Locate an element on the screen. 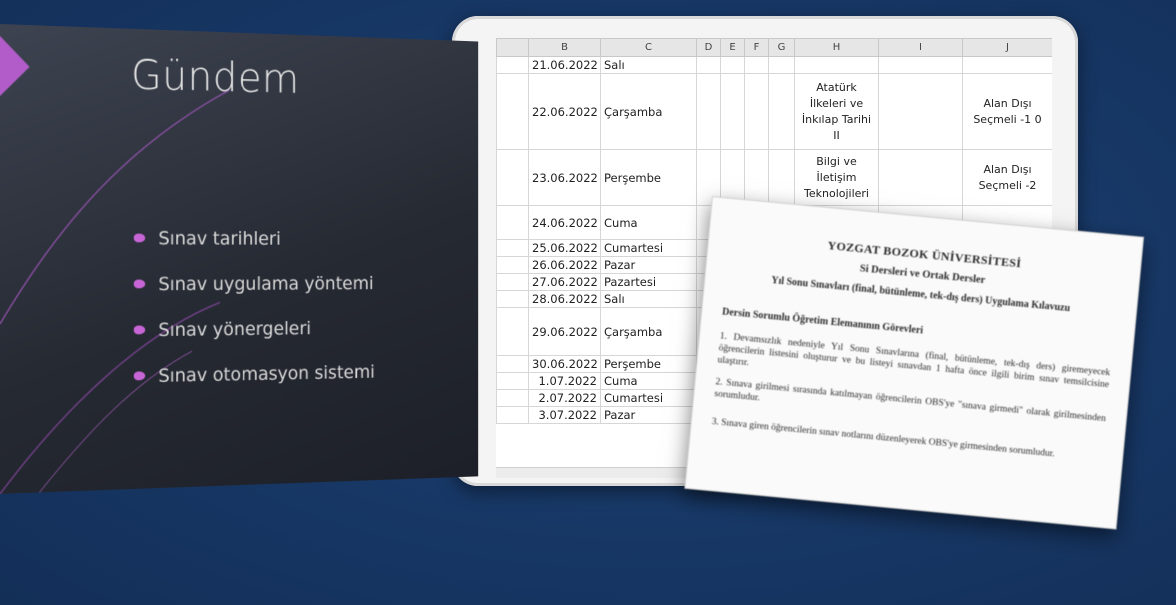  day-cell: Pazartesi is located at coordinates (648, 282).